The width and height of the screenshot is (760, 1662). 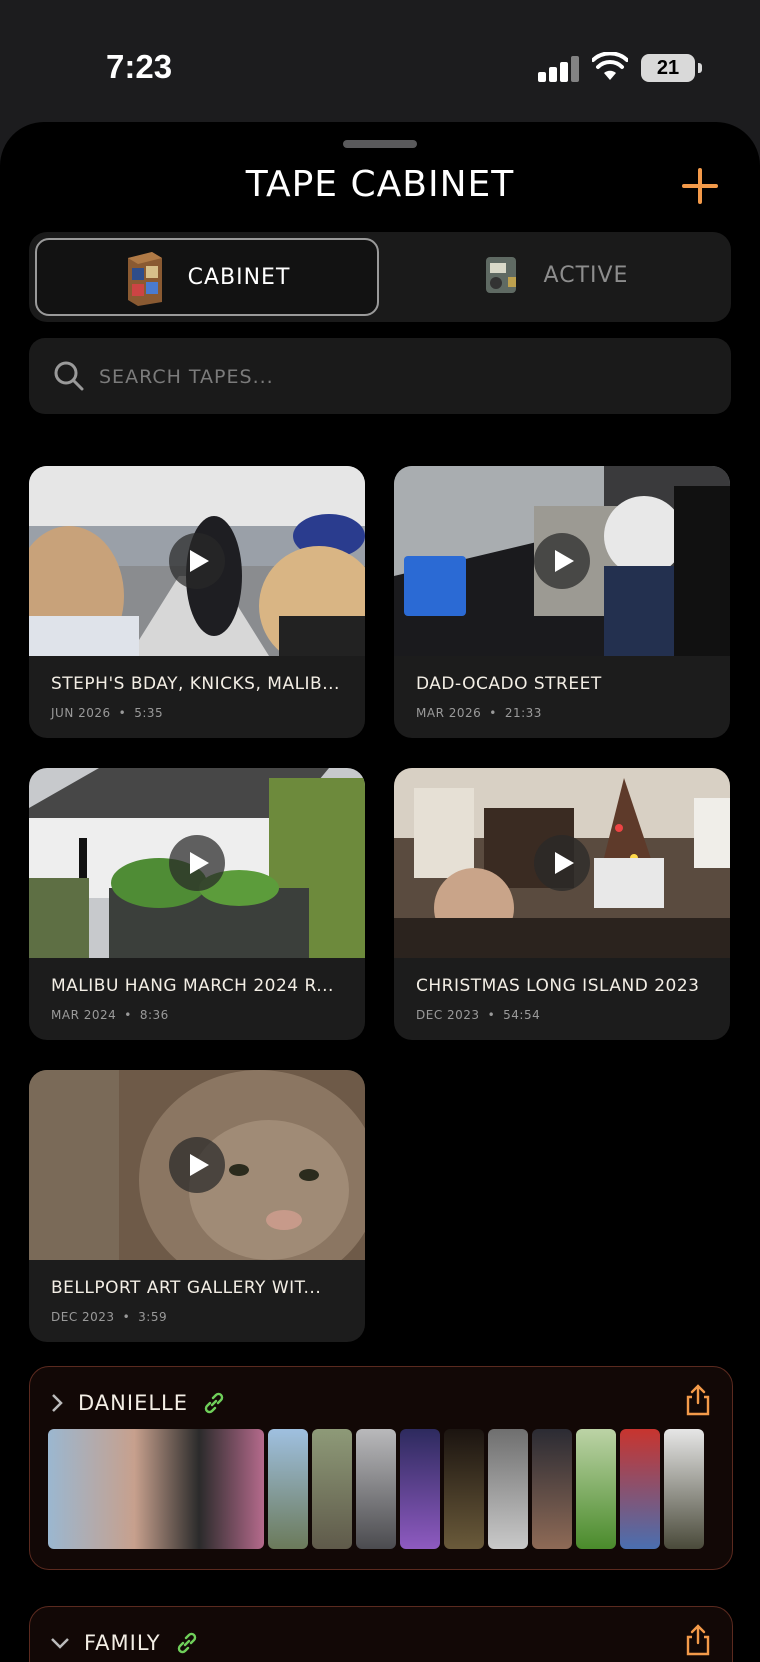 I want to click on tab-cabinet: CABINET, so click(x=207, y=277).